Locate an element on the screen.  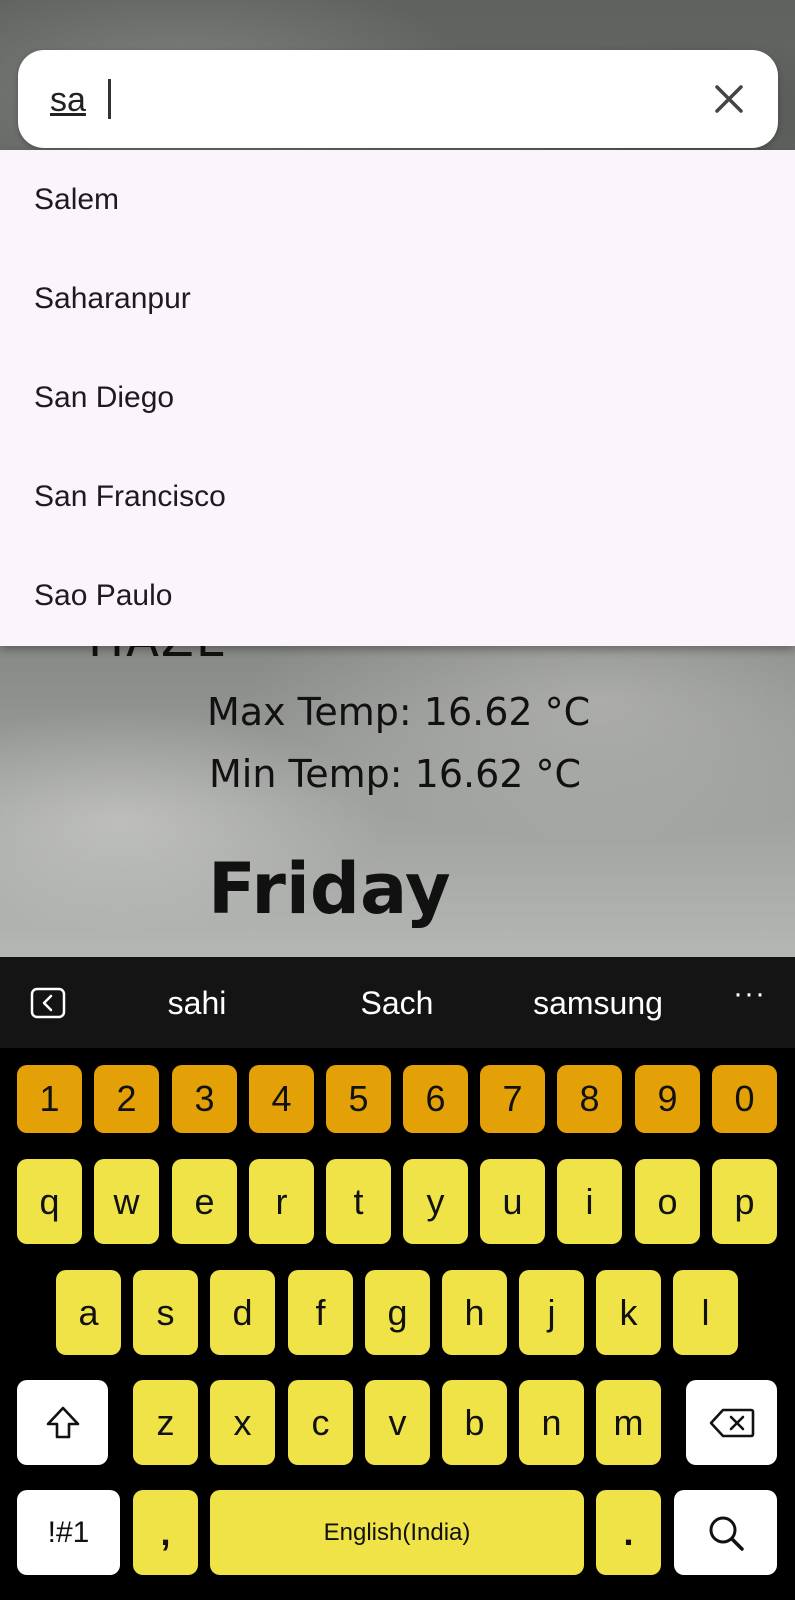
key-3: 3 is located at coordinates (204, 1099).